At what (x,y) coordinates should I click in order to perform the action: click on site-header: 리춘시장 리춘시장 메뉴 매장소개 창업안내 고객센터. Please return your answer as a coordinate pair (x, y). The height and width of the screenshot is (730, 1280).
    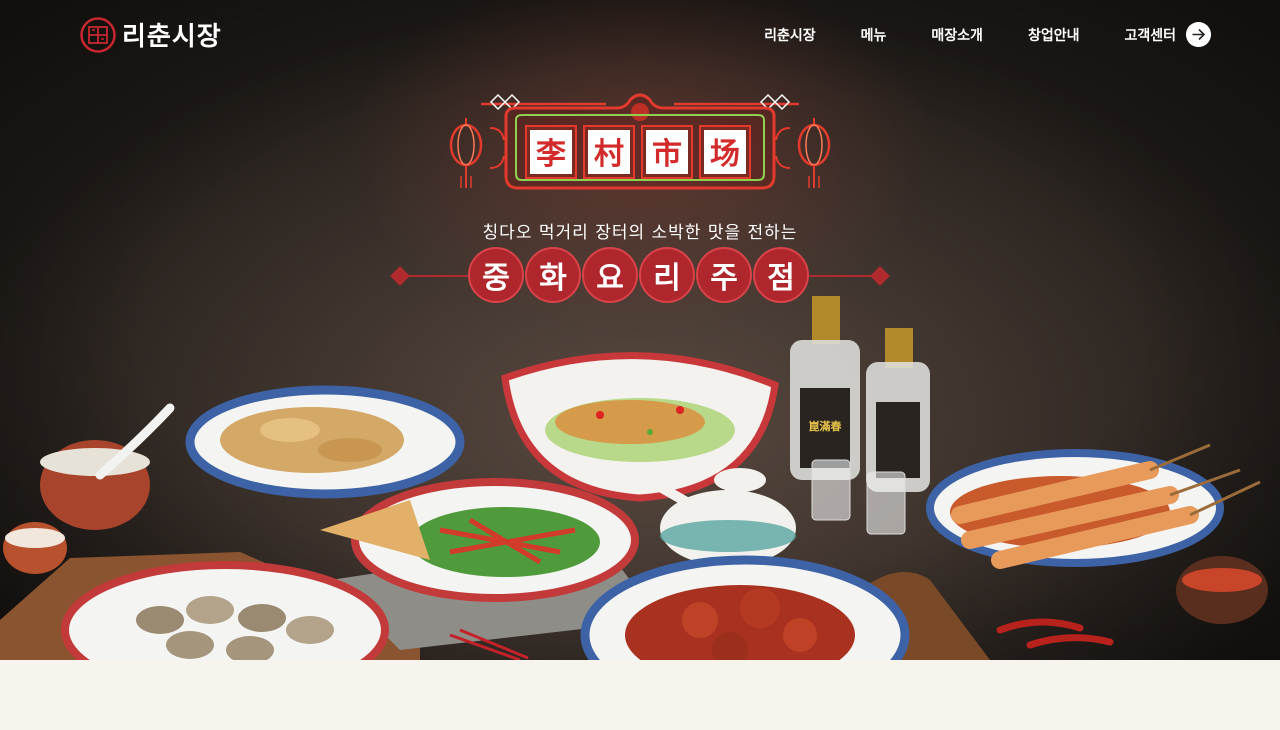
    Looking at the image, I should click on (640, 35).